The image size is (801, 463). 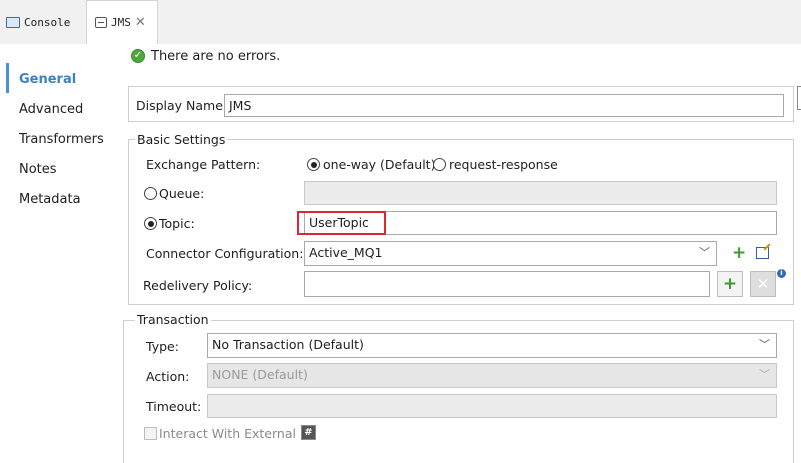 What do you see at coordinates (140, 22) in the screenshot?
I see `close-icon: ✕` at bounding box center [140, 22].